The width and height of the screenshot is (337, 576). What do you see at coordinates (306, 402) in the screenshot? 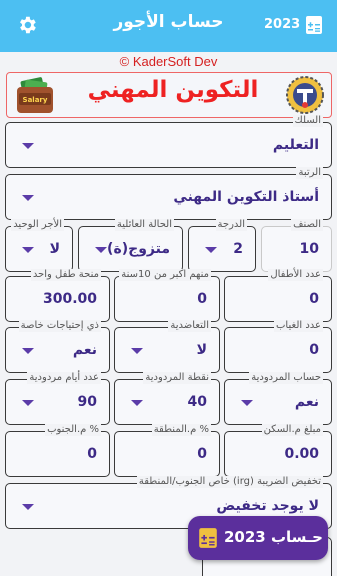
I see `performance-calc-value: نعم` at bounding box center [306, 402].